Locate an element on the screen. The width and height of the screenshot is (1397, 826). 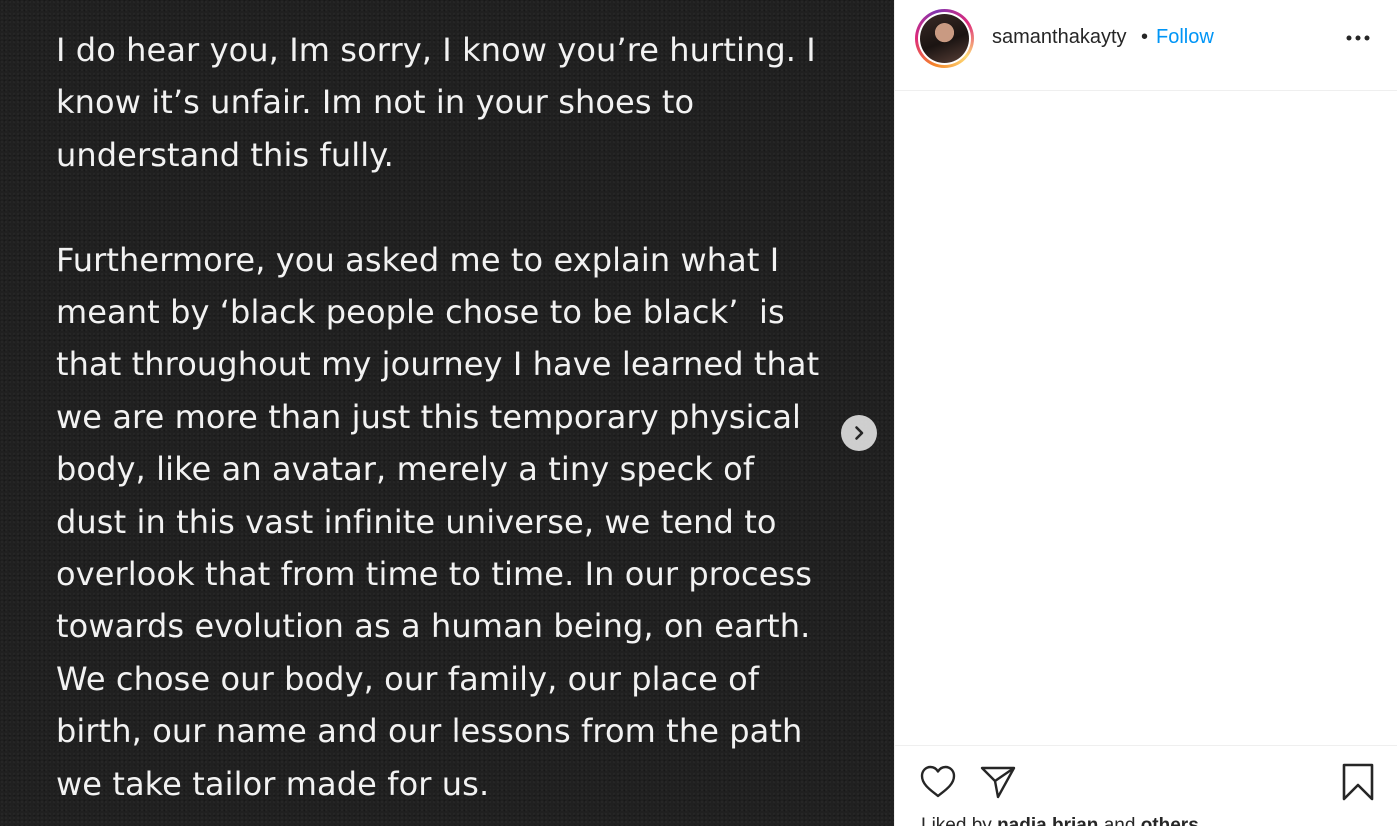
avatar is located at coordinates (944, 38).